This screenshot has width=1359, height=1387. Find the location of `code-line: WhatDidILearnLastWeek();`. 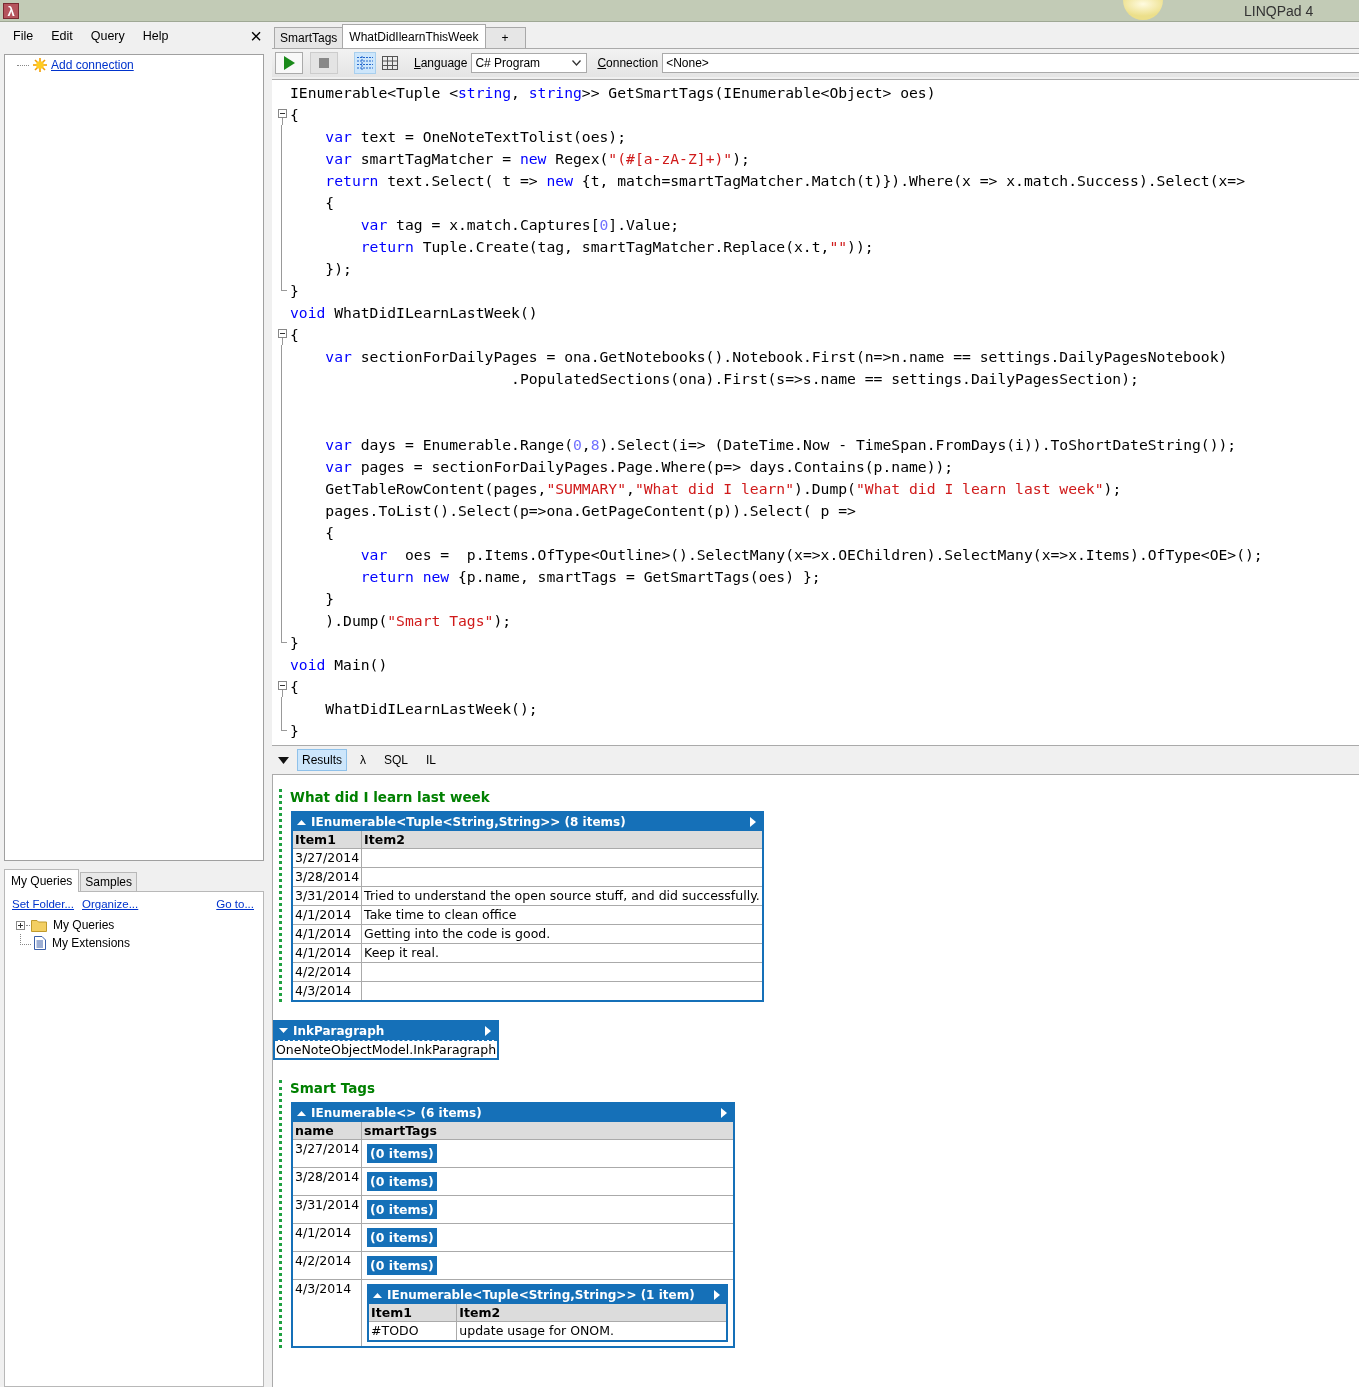

code-line: WhatDidILearnLastWeek(); is located at coordinates (431, 708).